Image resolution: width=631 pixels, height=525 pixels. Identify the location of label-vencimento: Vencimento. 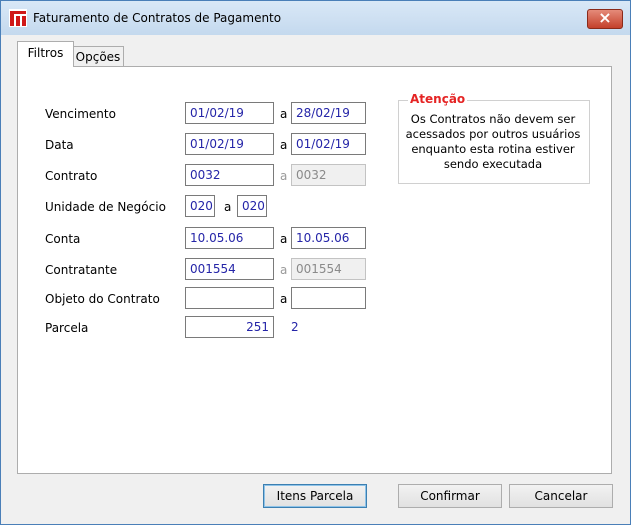
(80, 114).